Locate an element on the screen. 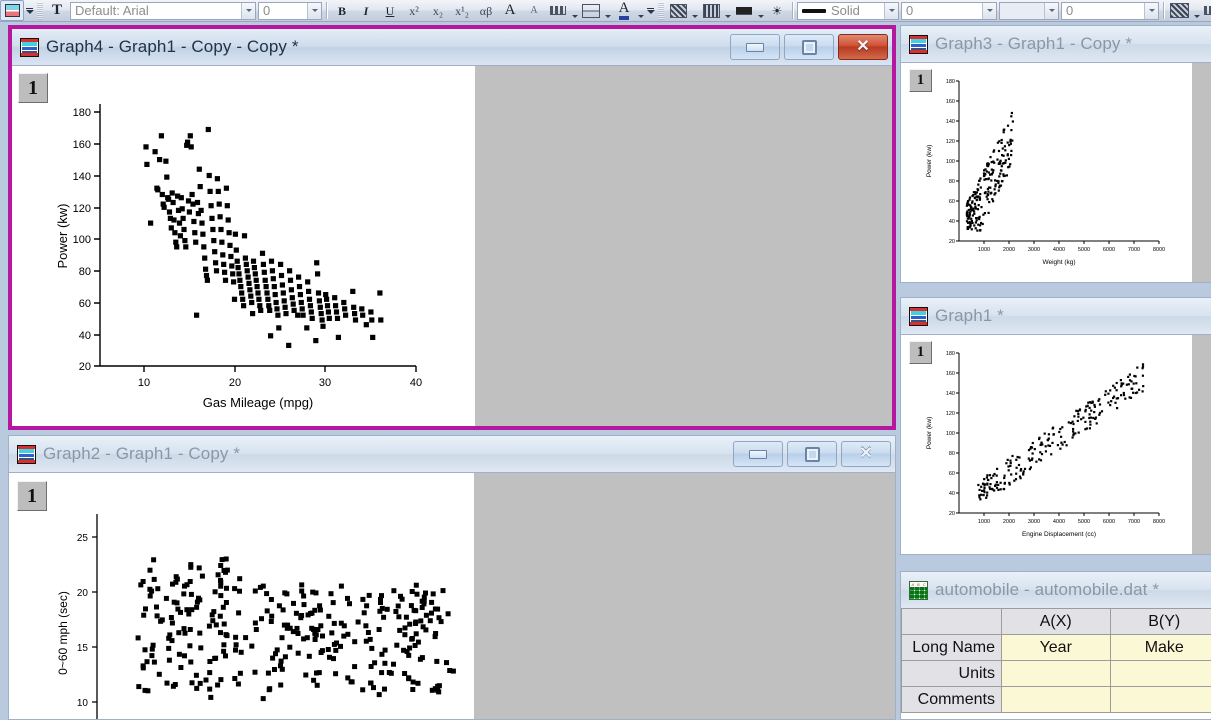  arrow-style-combo is located at coordinates (1029, 10).